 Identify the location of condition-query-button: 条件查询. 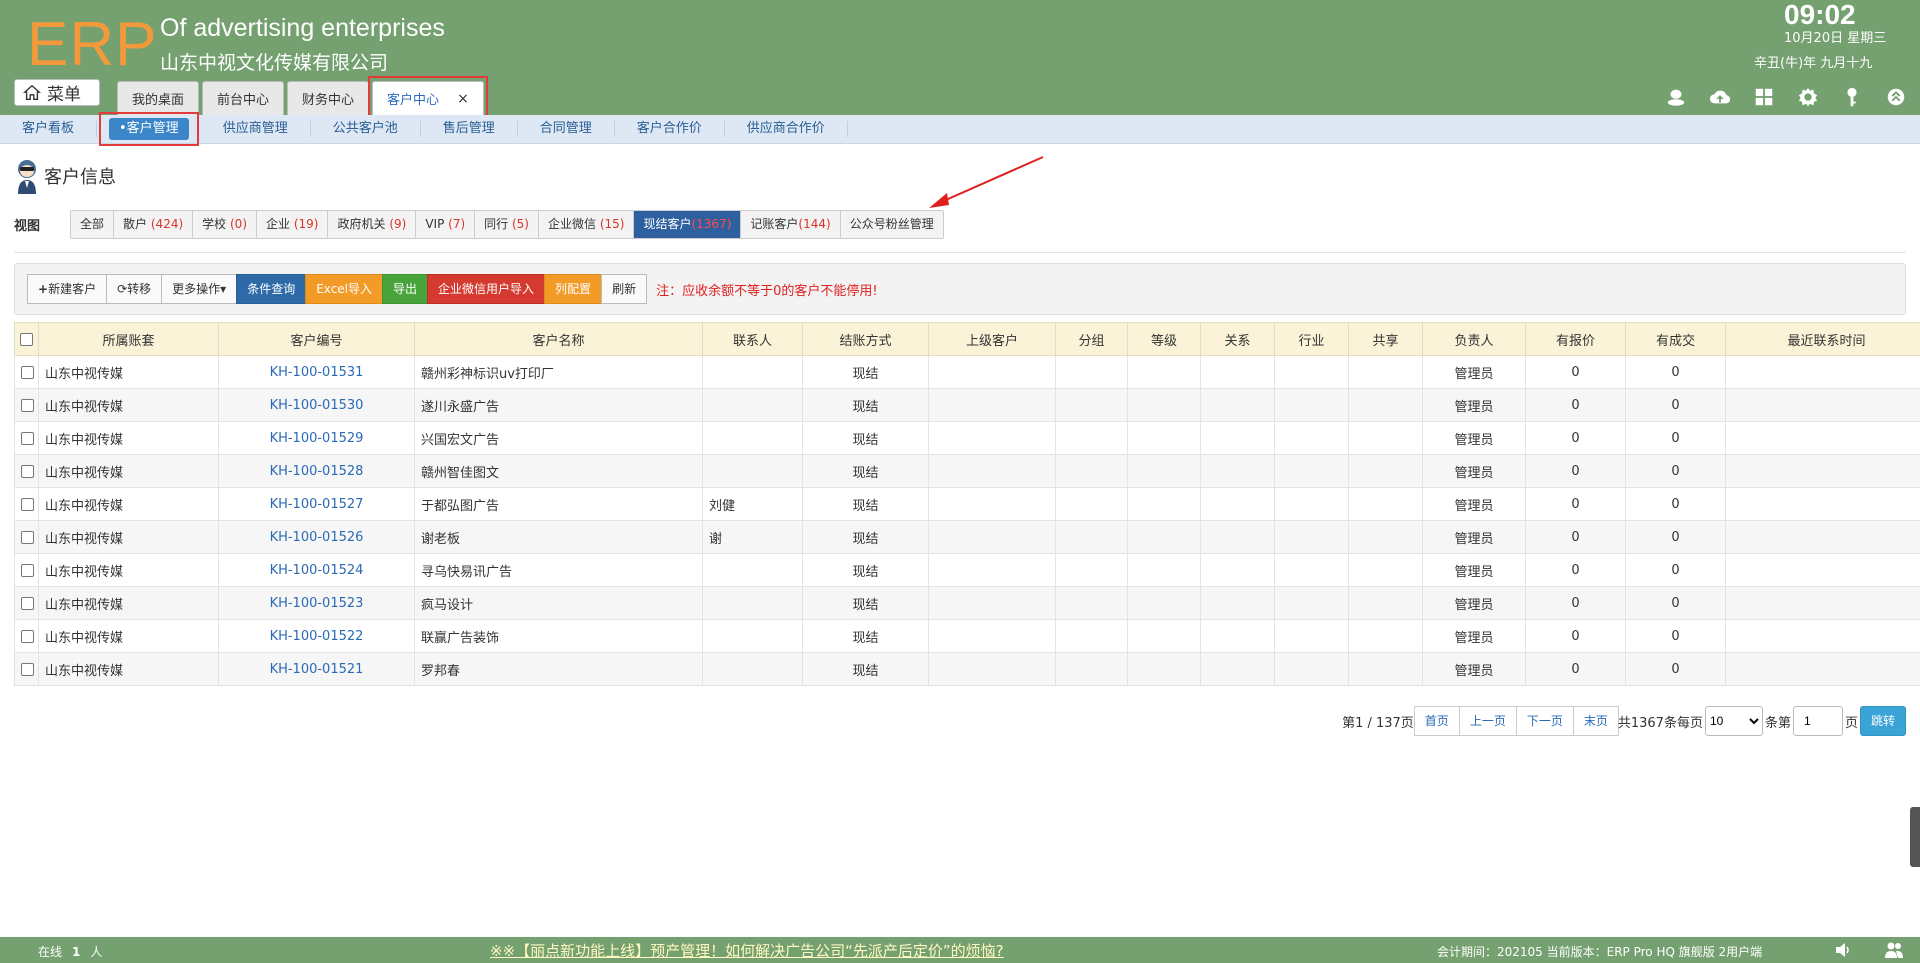
(271, 289).